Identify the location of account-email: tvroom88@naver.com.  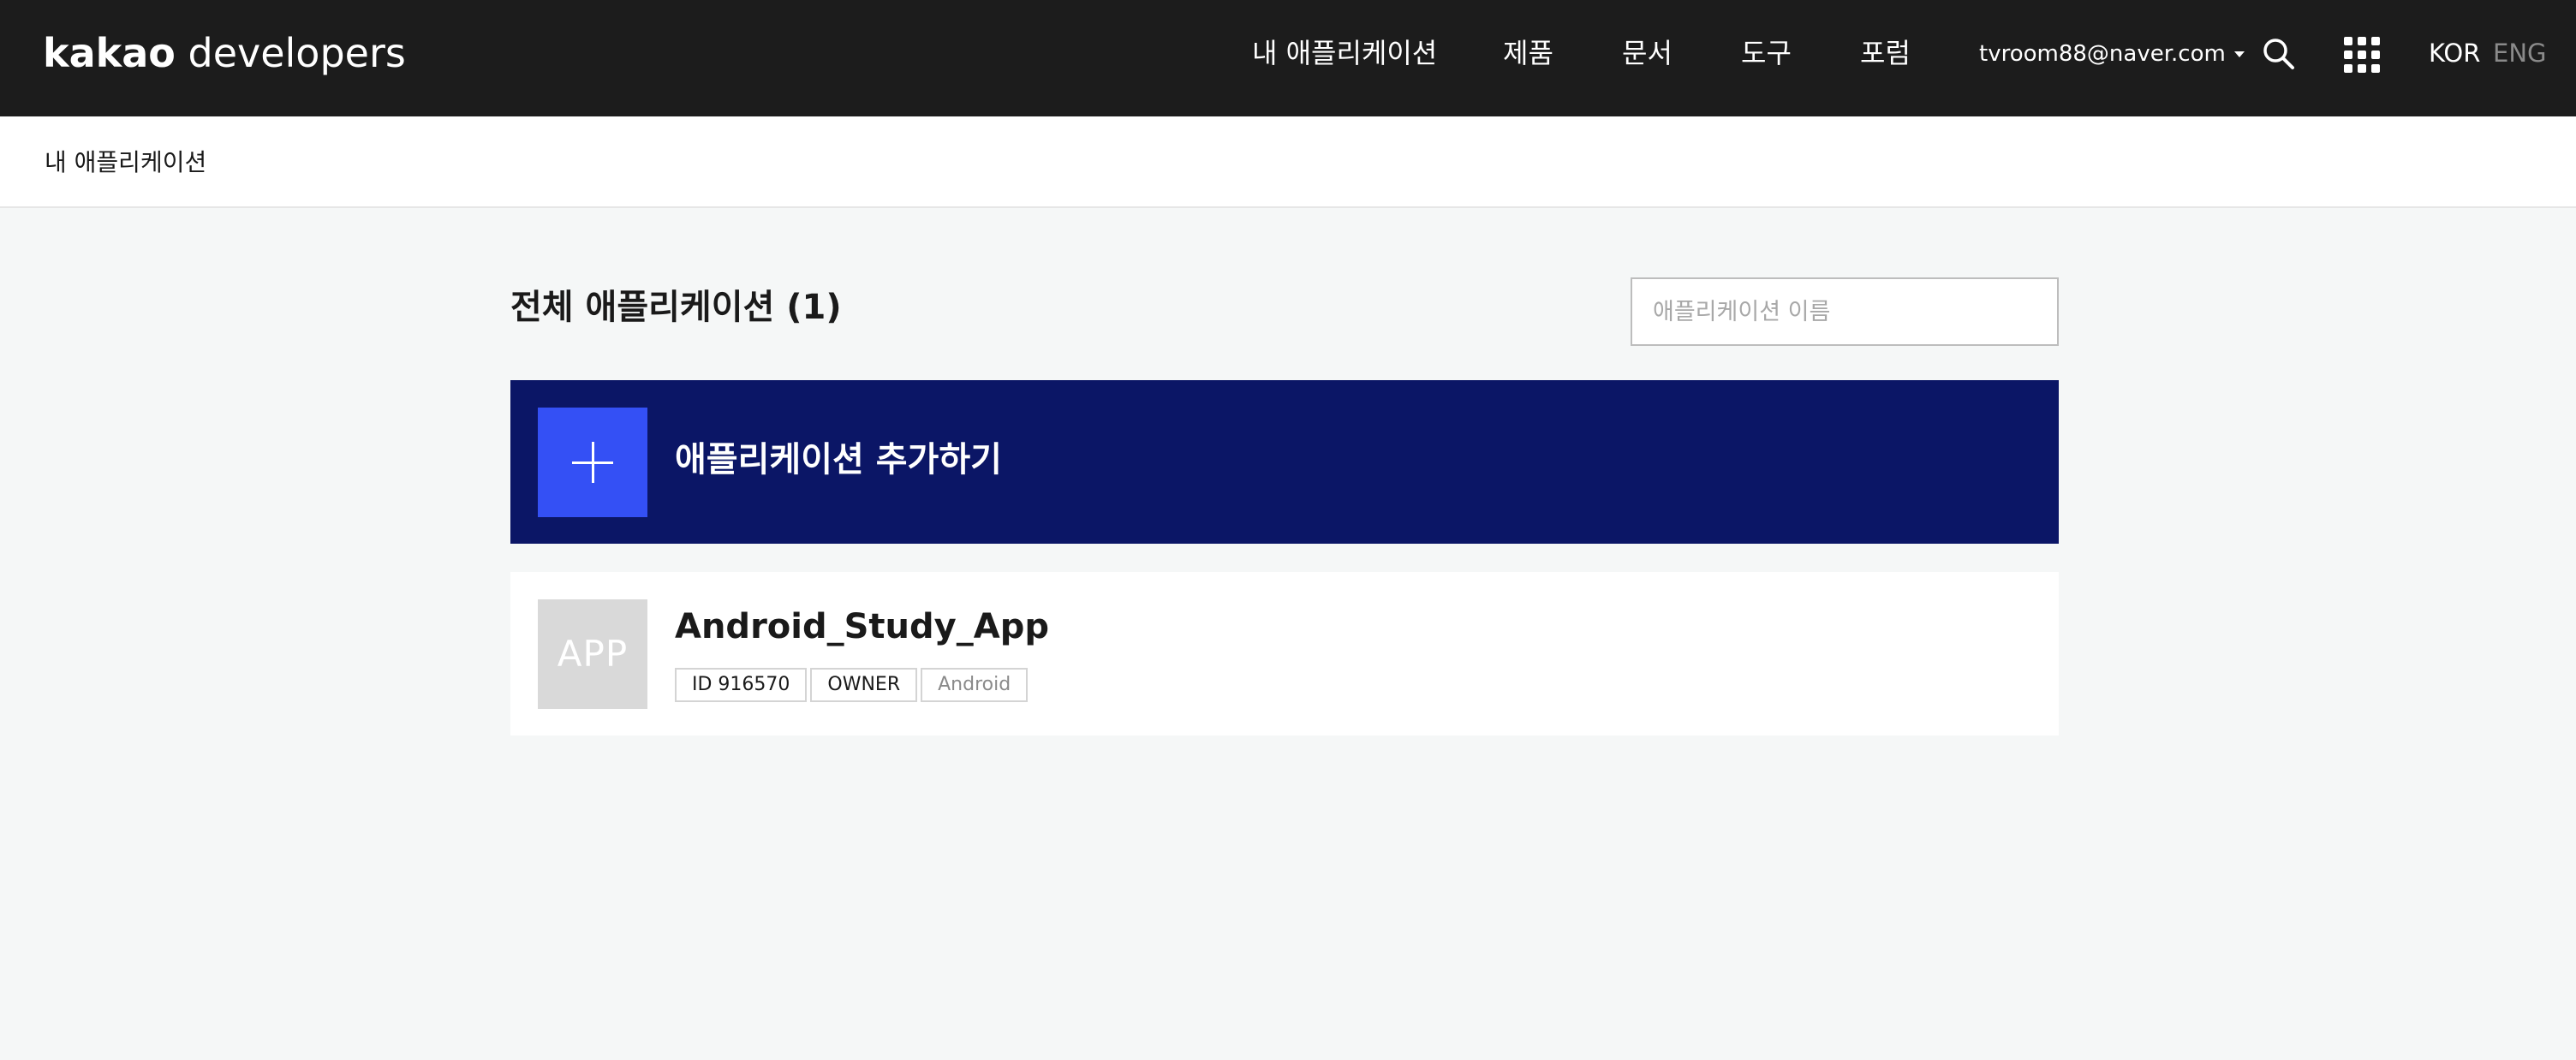
(2102, 54).